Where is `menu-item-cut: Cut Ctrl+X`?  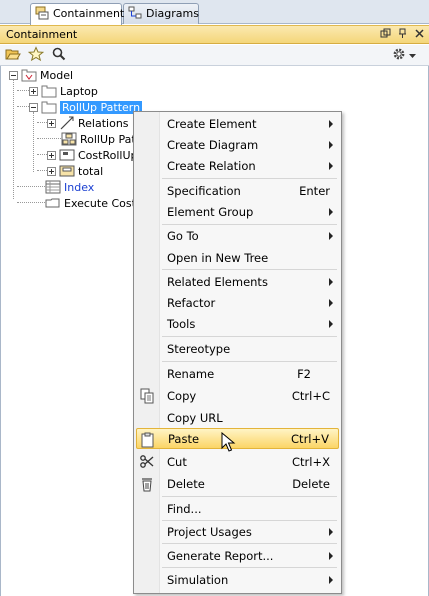
menu-item-cut: Cut Ctrl+X is located at coordinates (237, 461).